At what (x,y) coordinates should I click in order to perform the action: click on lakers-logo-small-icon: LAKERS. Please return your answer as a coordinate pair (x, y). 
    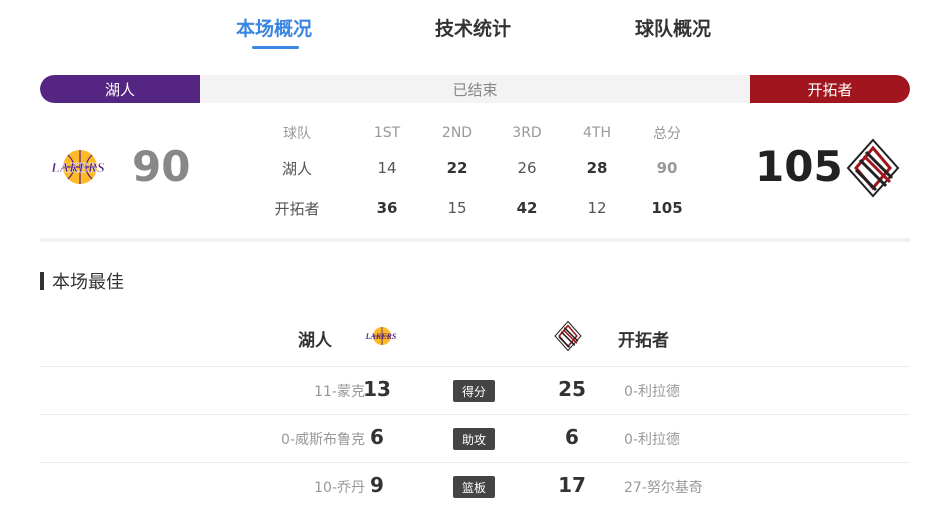
    Looking at the image, I should click on (381, 336).